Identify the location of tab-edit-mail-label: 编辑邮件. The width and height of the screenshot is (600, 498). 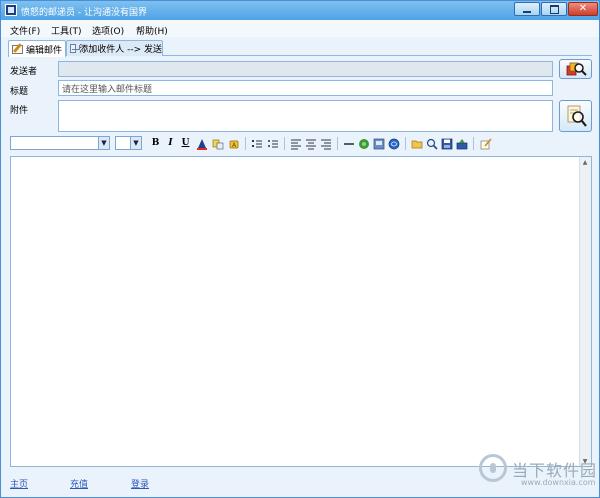
(44, 50).